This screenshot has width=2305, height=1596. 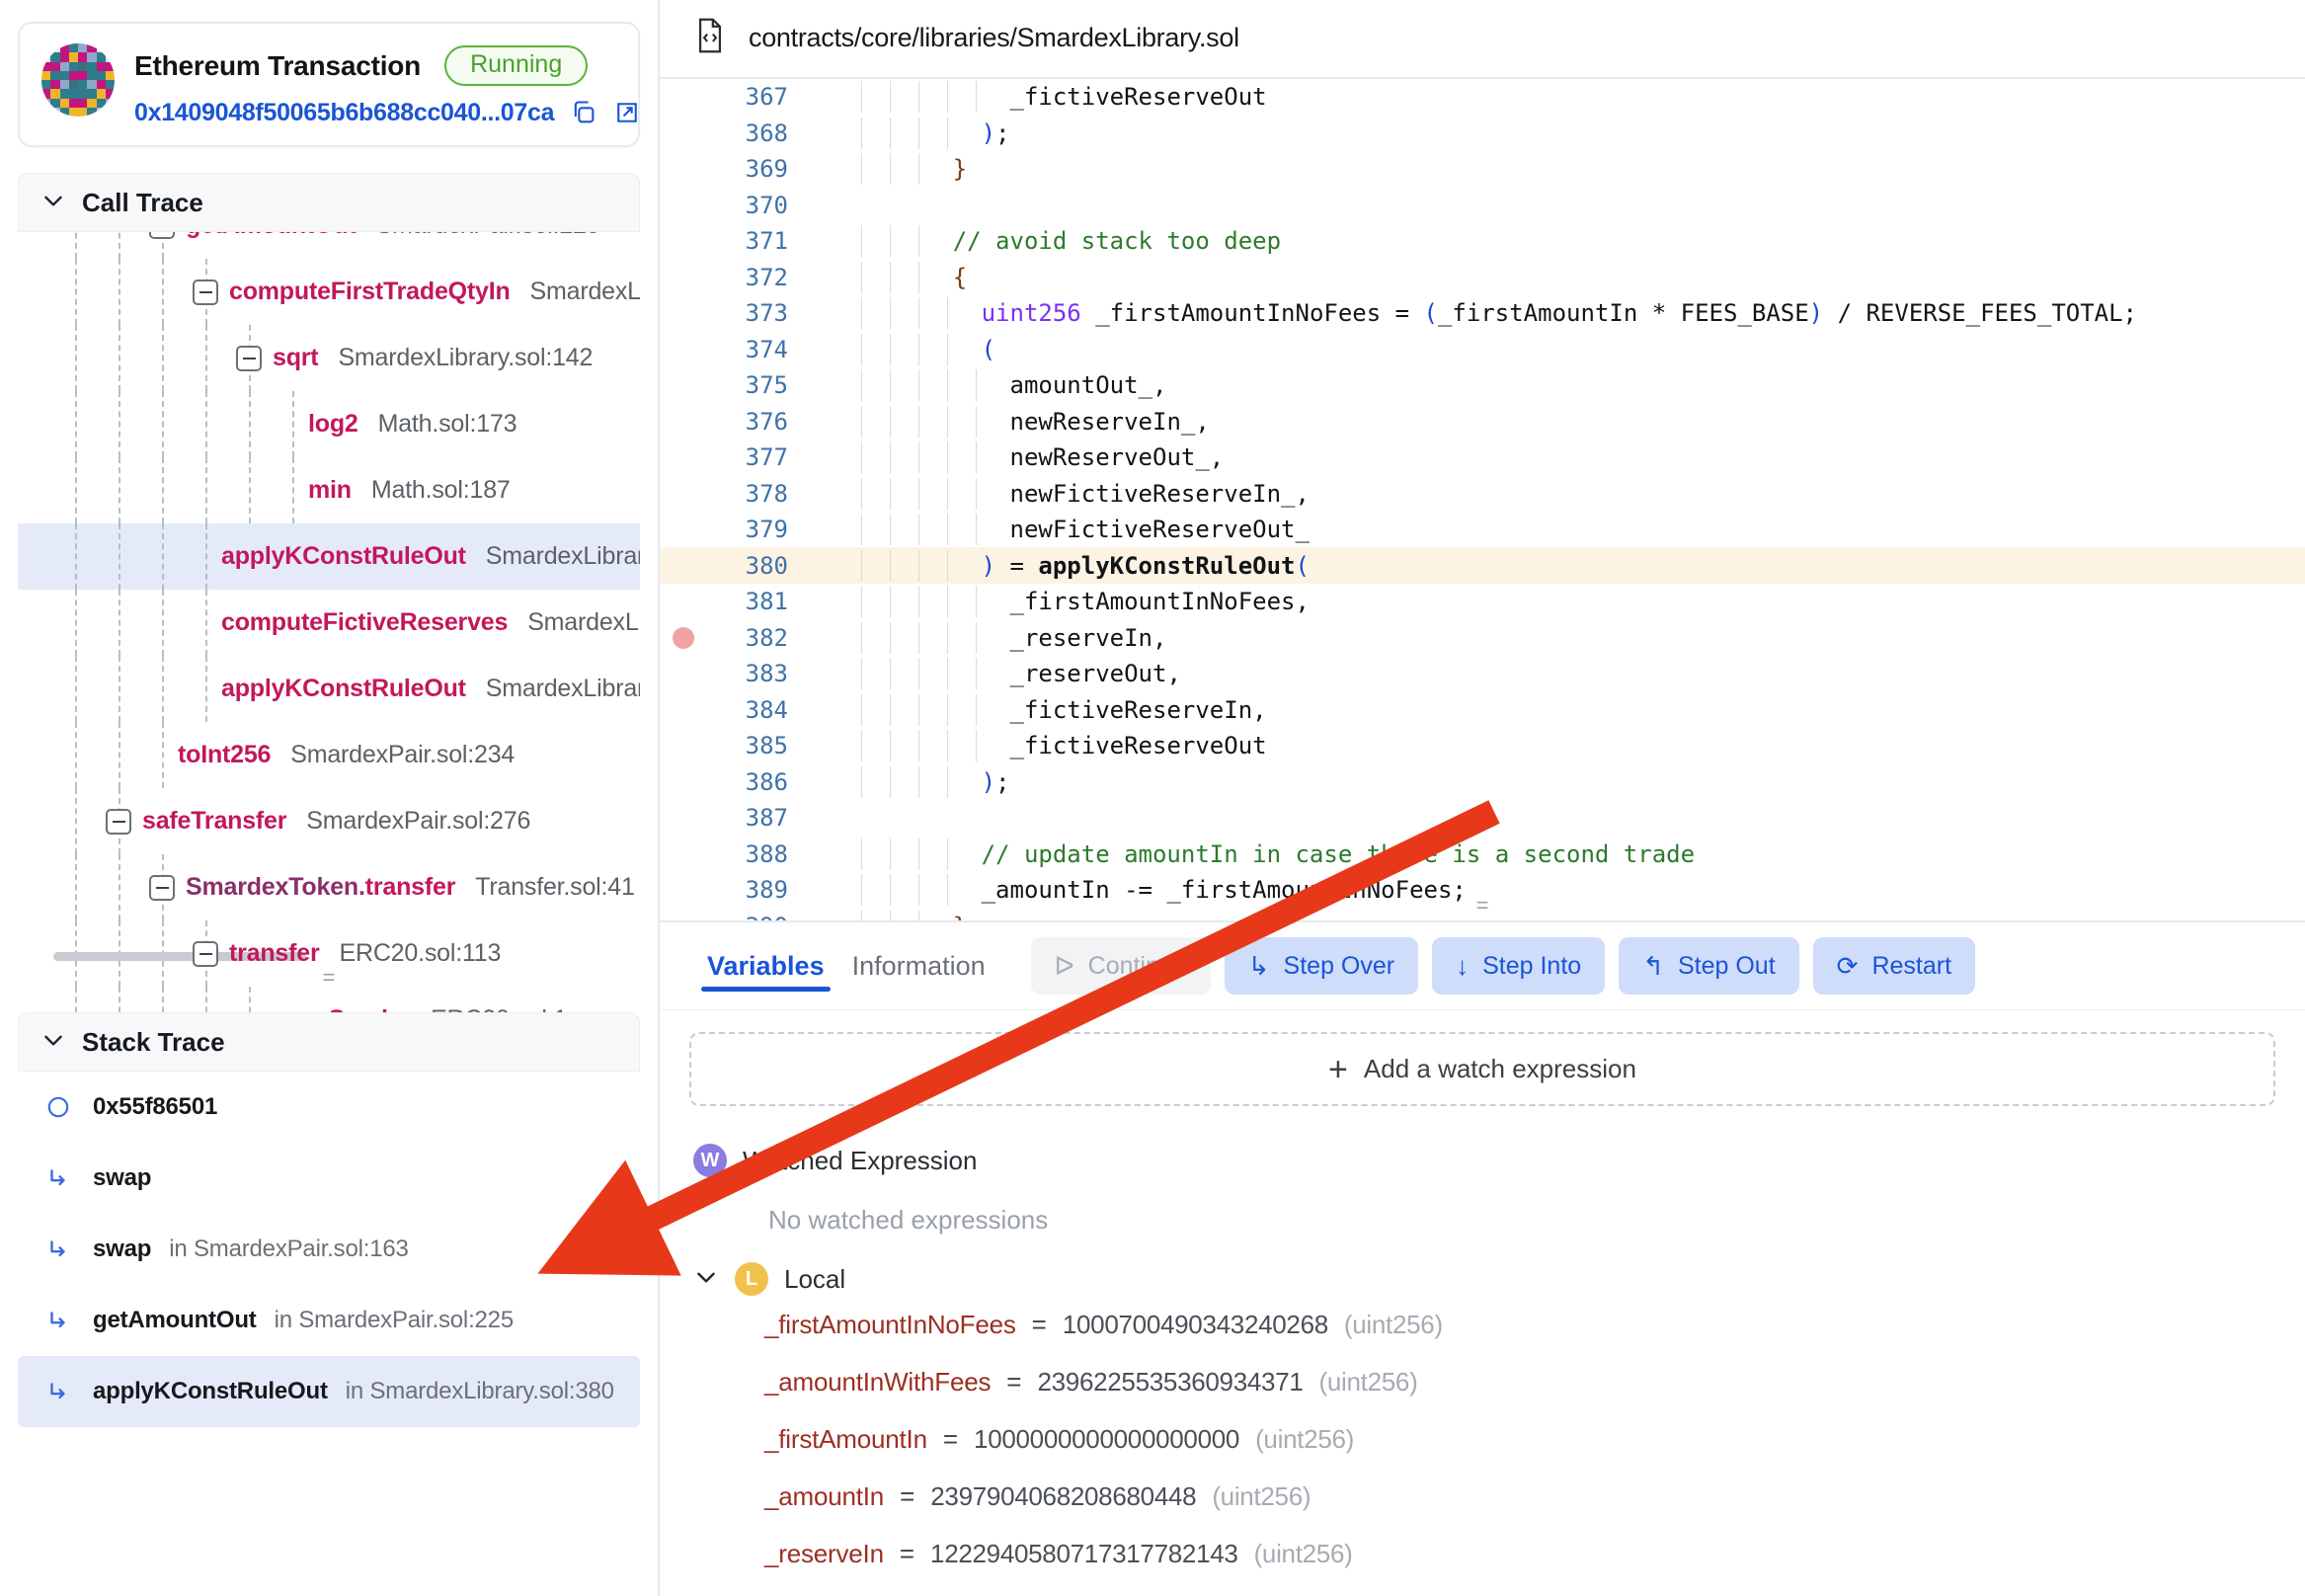 I want to click on variable-row: _amountIn = 2397904068208680448 (uint256), so click(x=1499, y=1510).